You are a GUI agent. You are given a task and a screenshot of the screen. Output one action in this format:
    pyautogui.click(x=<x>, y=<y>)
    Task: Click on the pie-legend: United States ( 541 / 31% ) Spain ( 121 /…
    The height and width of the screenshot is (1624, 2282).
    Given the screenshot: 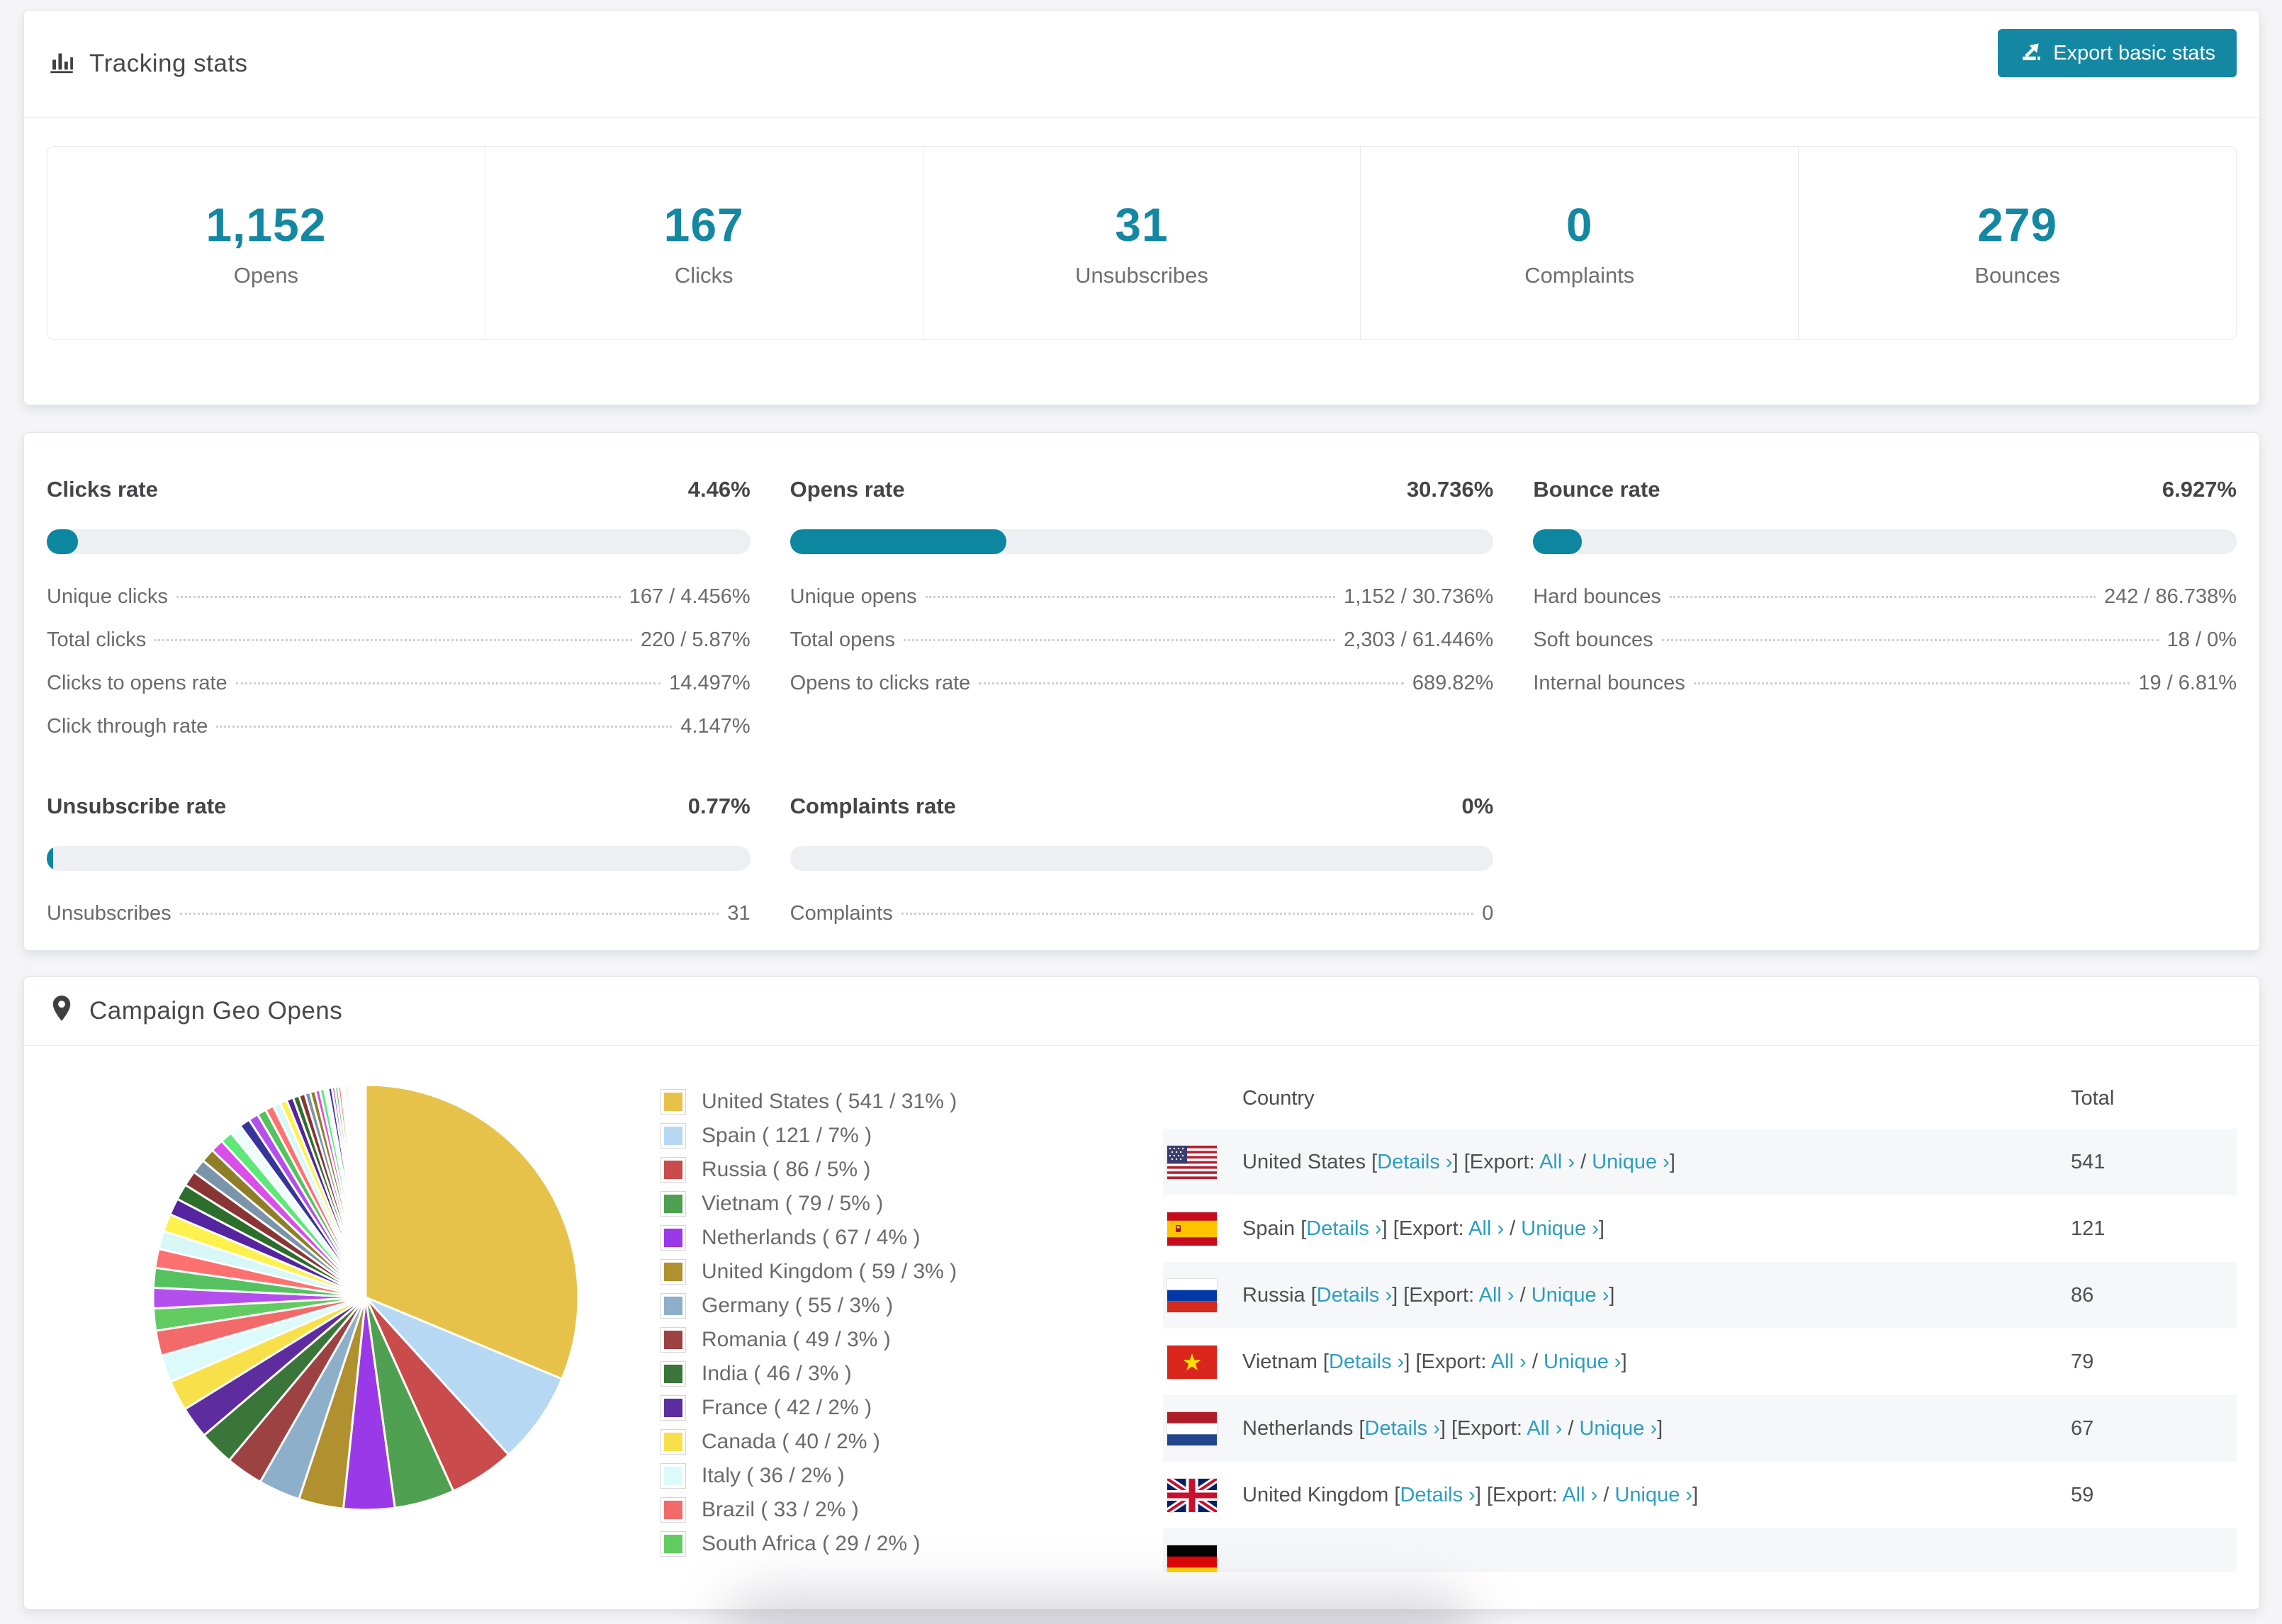 What is the action you would take?
    pyautogui.click(x=809, y=1323)
    